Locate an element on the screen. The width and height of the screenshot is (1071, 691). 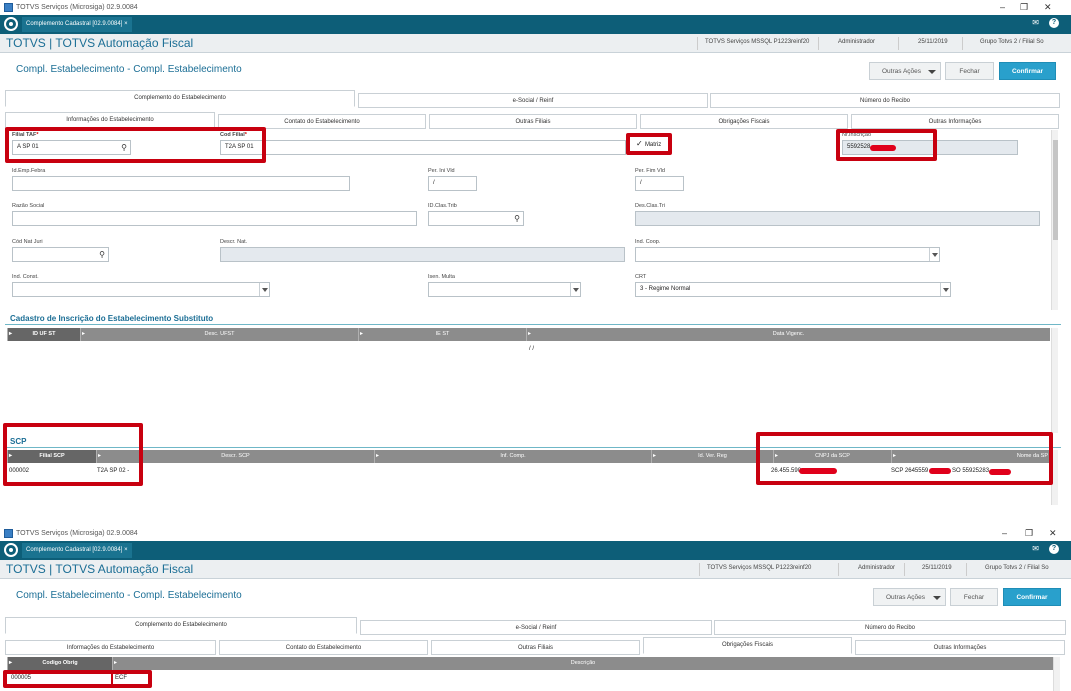
highlight-box is located at coordinates (649, 144).